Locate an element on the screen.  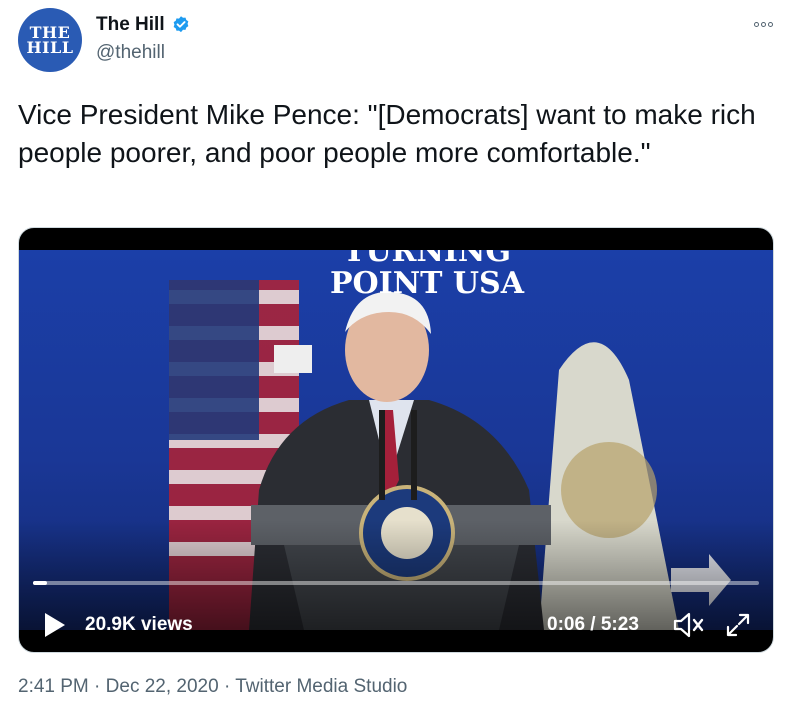
video-progress-fill is located at coordinates (40, 583).